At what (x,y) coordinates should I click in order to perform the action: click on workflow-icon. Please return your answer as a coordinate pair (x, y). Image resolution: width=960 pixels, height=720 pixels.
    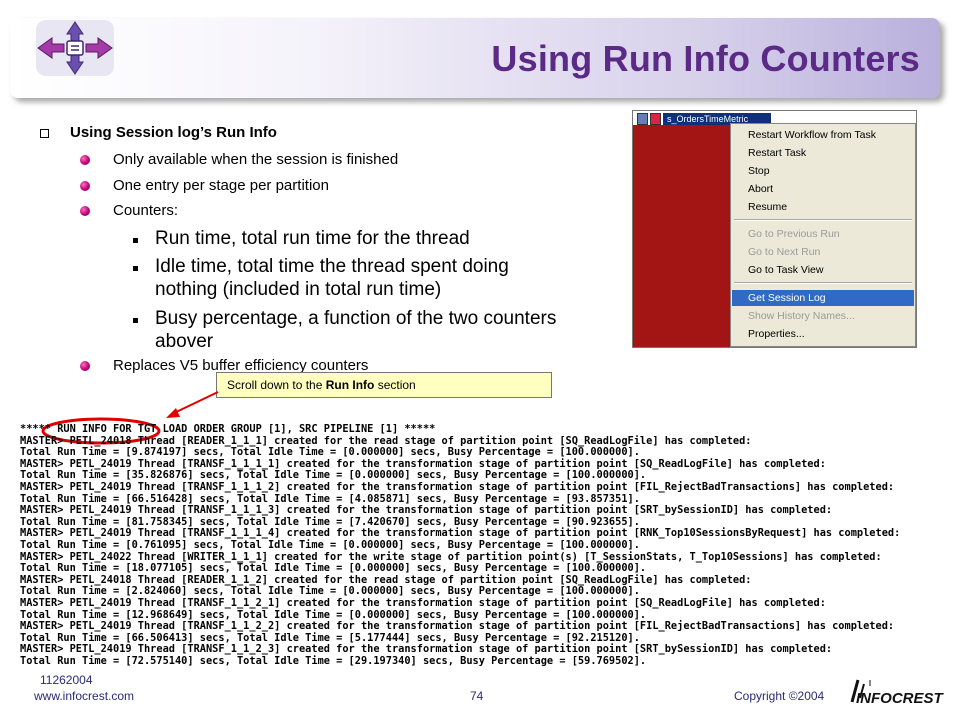
    Looking at the image, I should click on (642, 119).